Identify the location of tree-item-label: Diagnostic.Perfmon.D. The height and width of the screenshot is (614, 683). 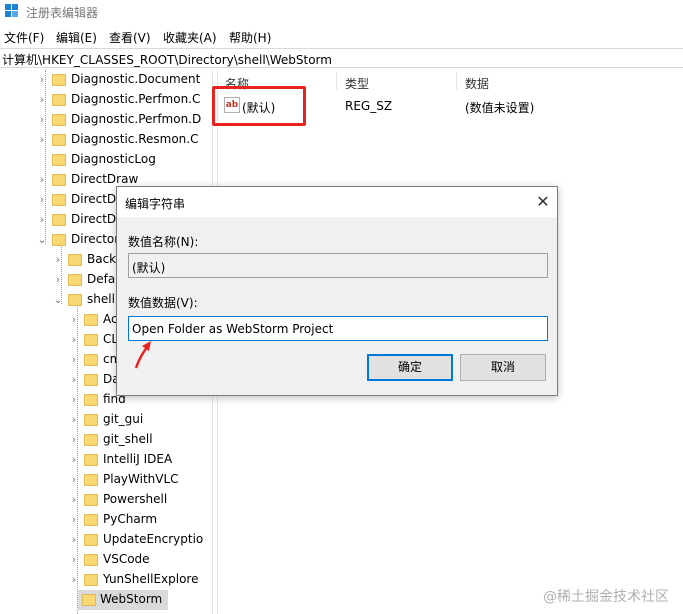
(136, 119).